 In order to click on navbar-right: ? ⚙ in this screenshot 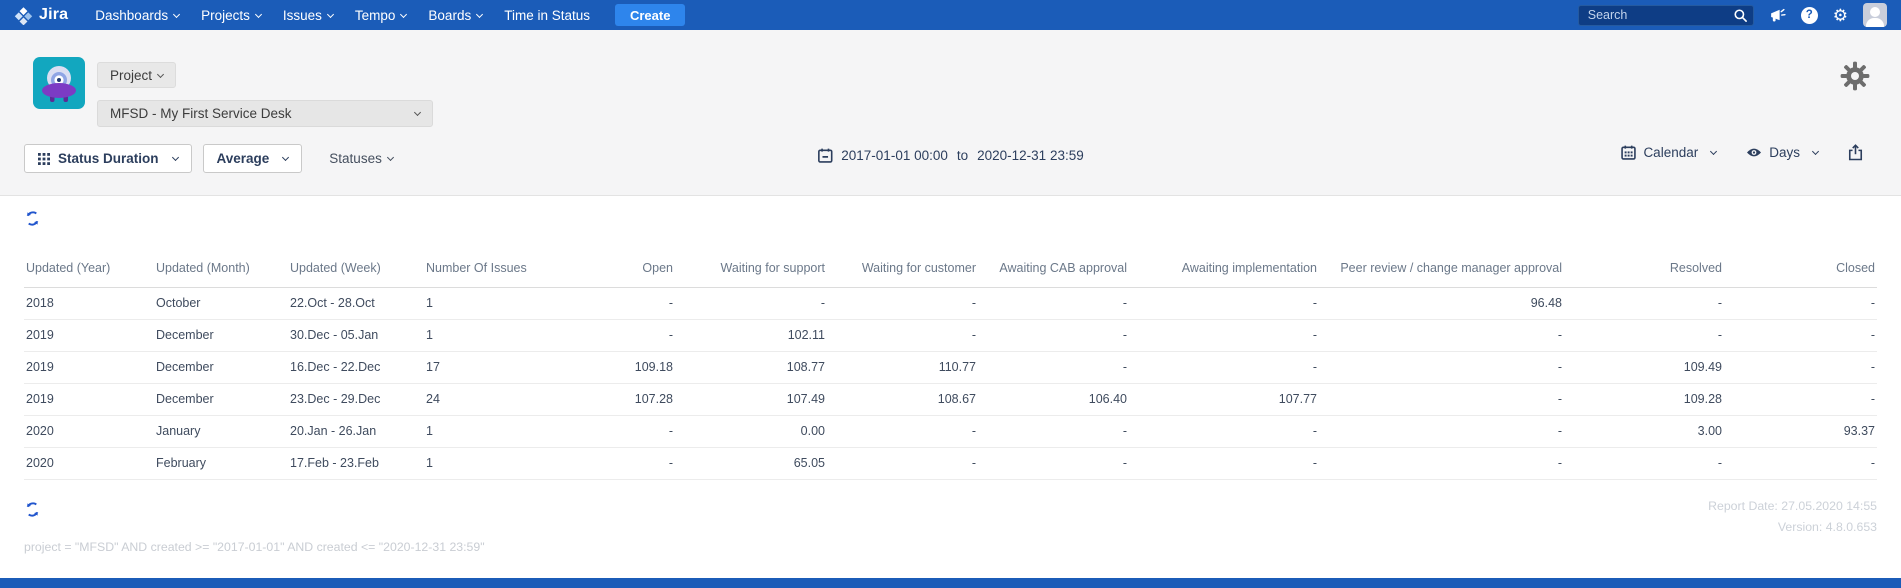, I will do `click(1732, 15)`.